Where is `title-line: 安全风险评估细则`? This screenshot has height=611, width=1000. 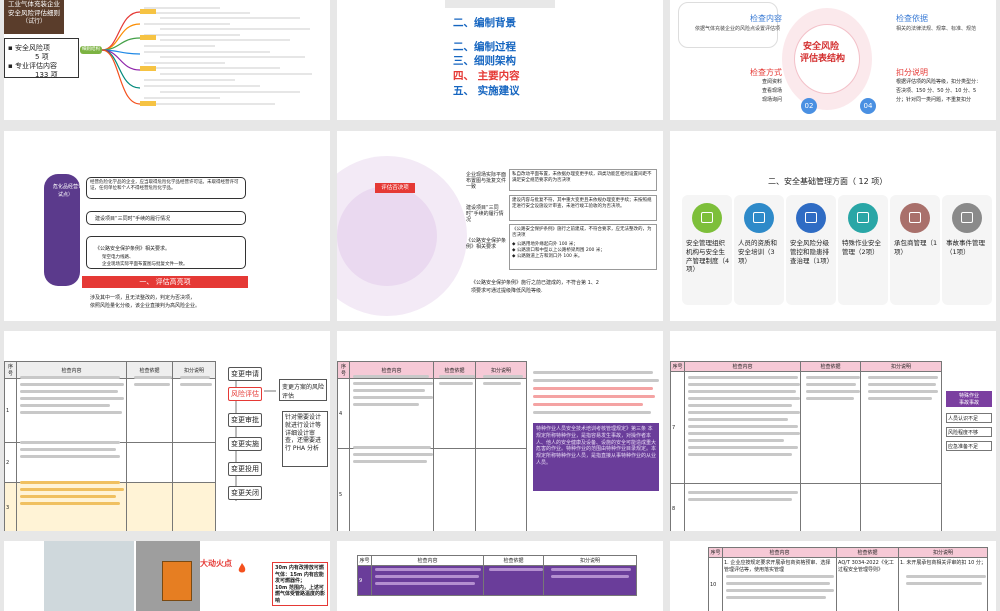 title-line: 安全风险评估细则 is located at coordinates (34, 13).